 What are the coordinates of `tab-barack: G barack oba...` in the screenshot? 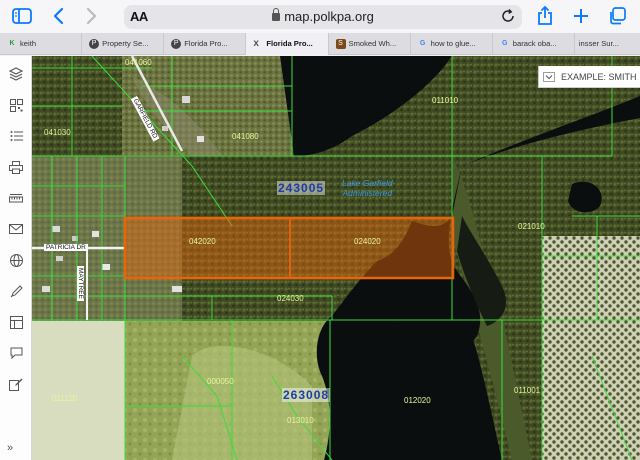 It's located at (534, 44).